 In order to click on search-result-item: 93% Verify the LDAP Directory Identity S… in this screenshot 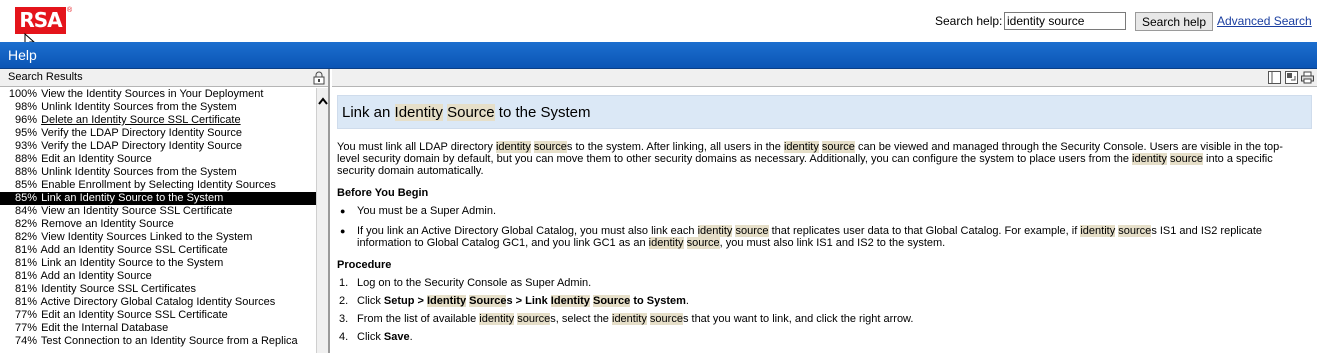, I will do `click(158, 146)`.